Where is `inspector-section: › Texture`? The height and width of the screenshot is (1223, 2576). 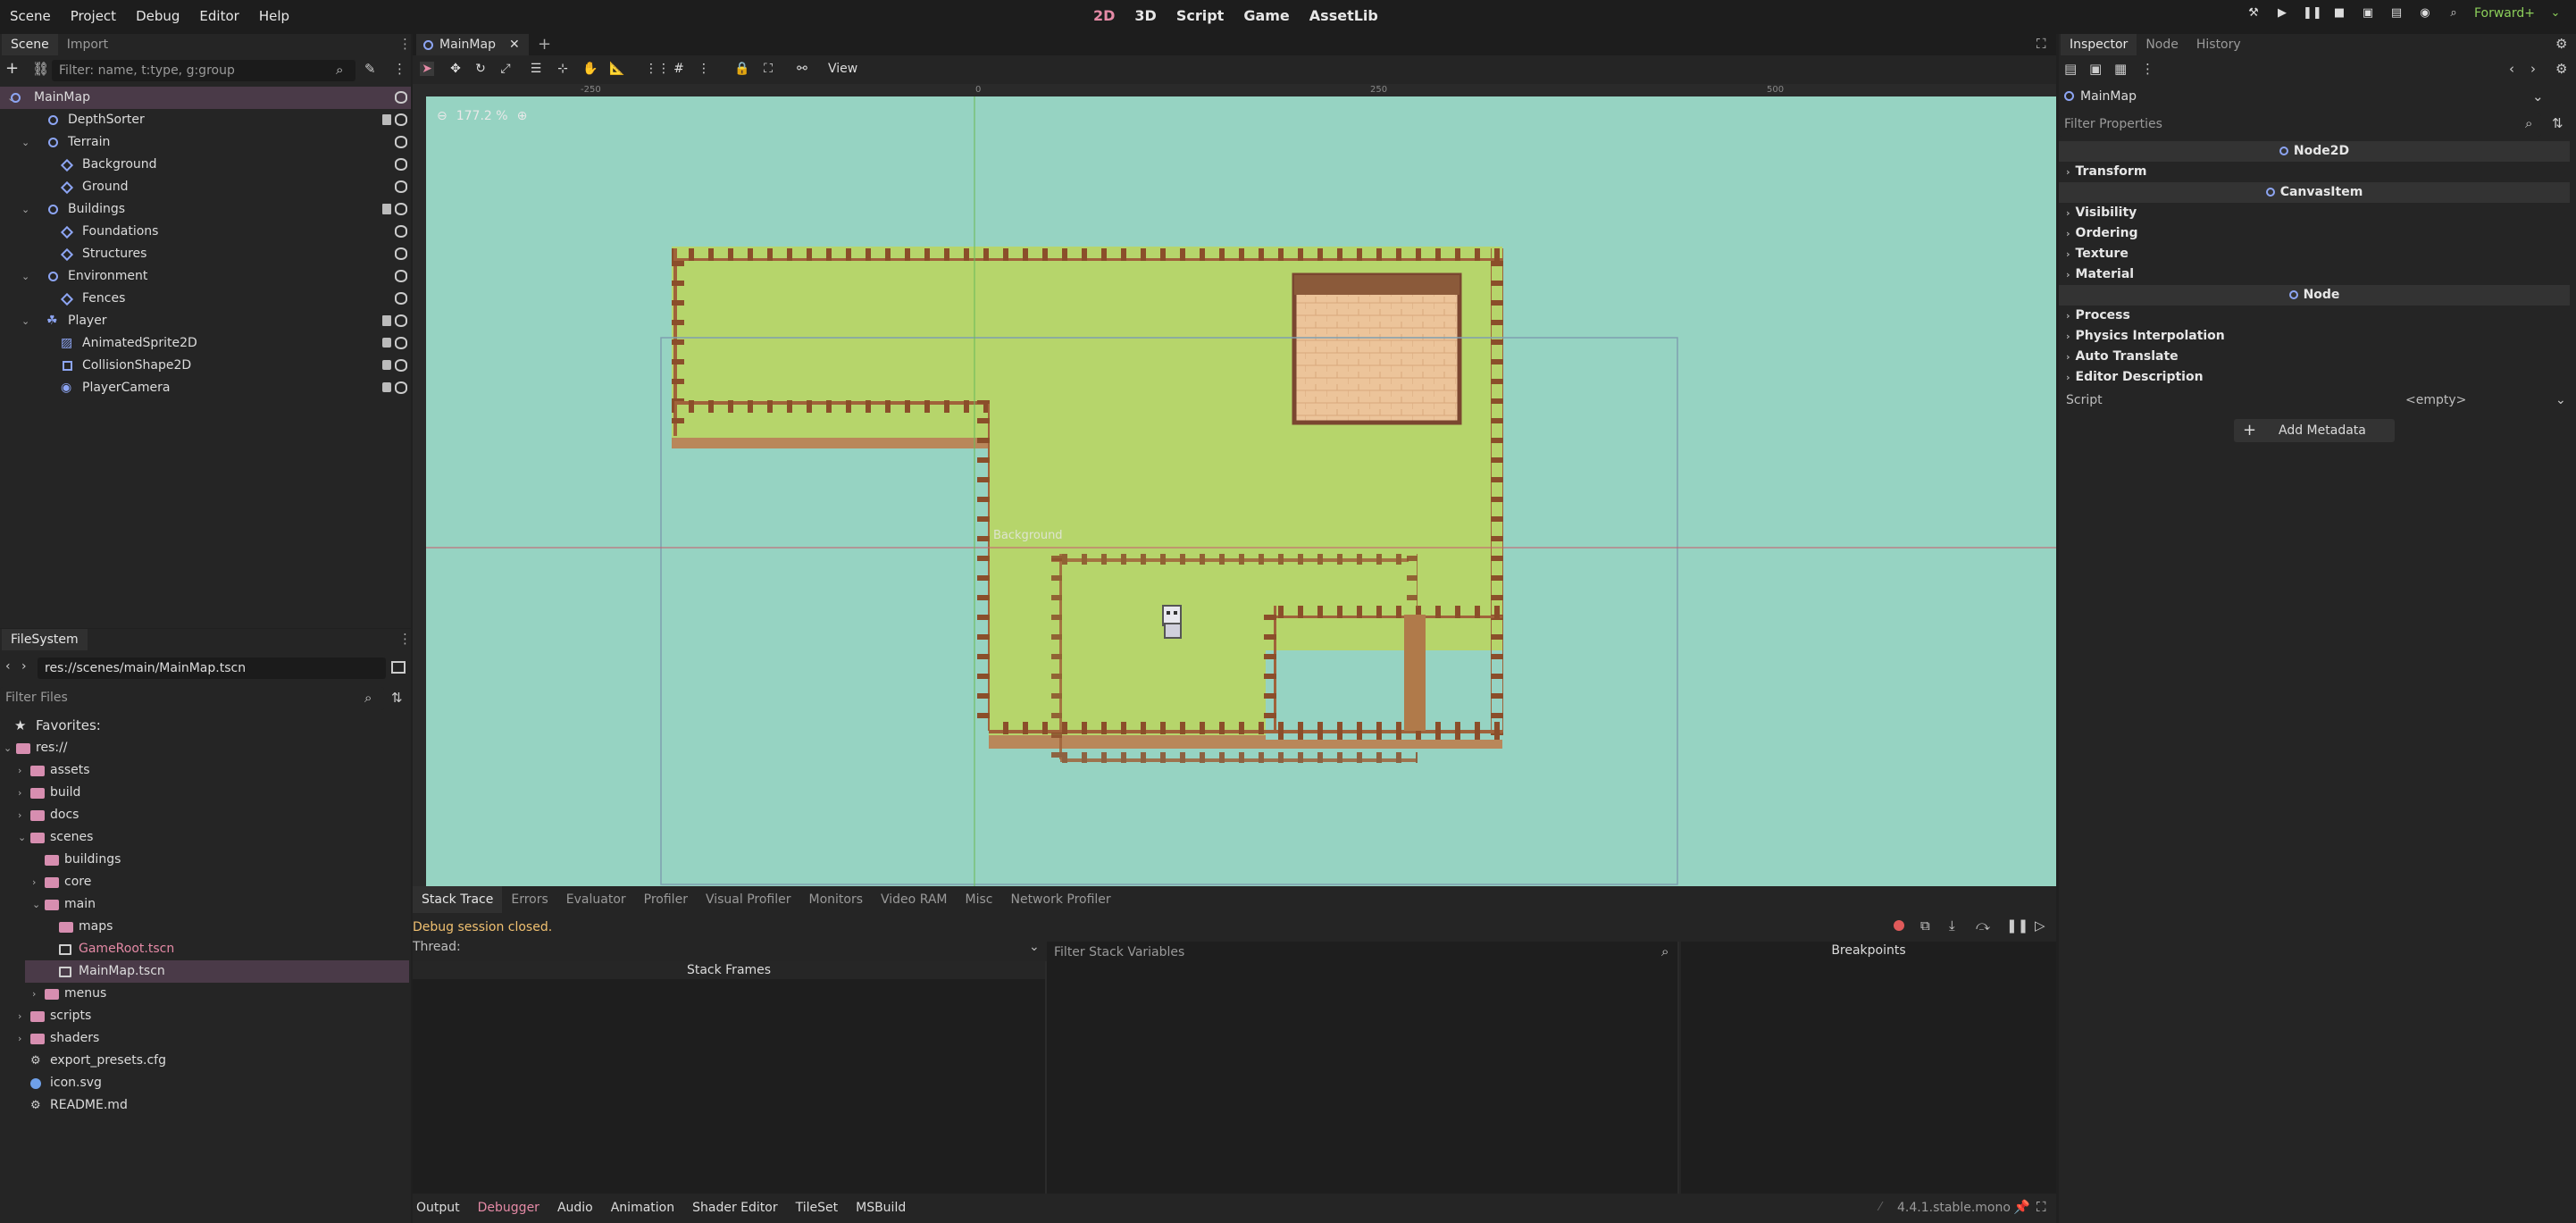 inspector-section: › Texture is located at coordinates (2097, 254).